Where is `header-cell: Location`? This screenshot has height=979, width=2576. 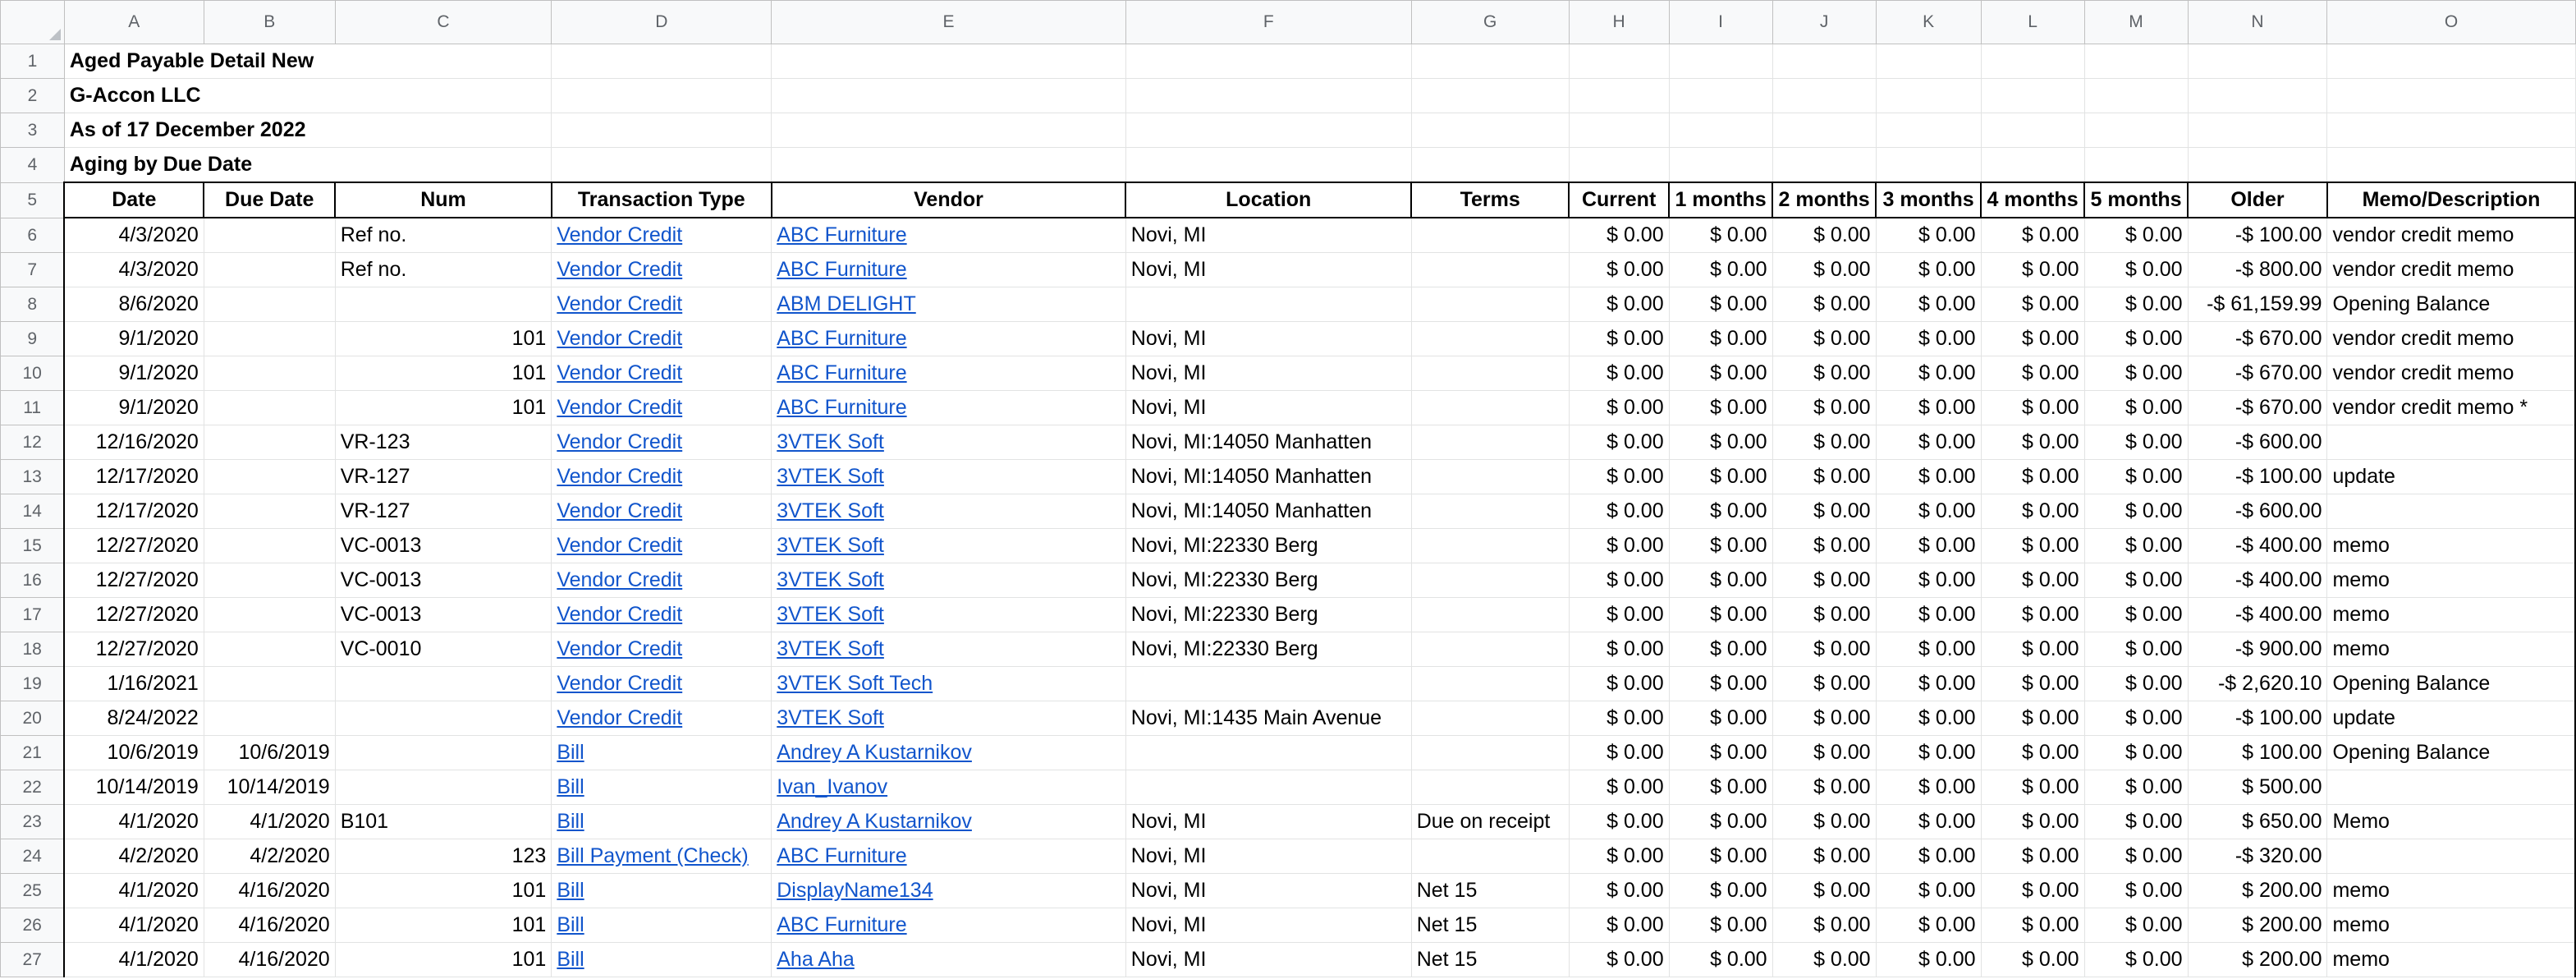 header-cell: Location is located at coordinates (1269, 200).